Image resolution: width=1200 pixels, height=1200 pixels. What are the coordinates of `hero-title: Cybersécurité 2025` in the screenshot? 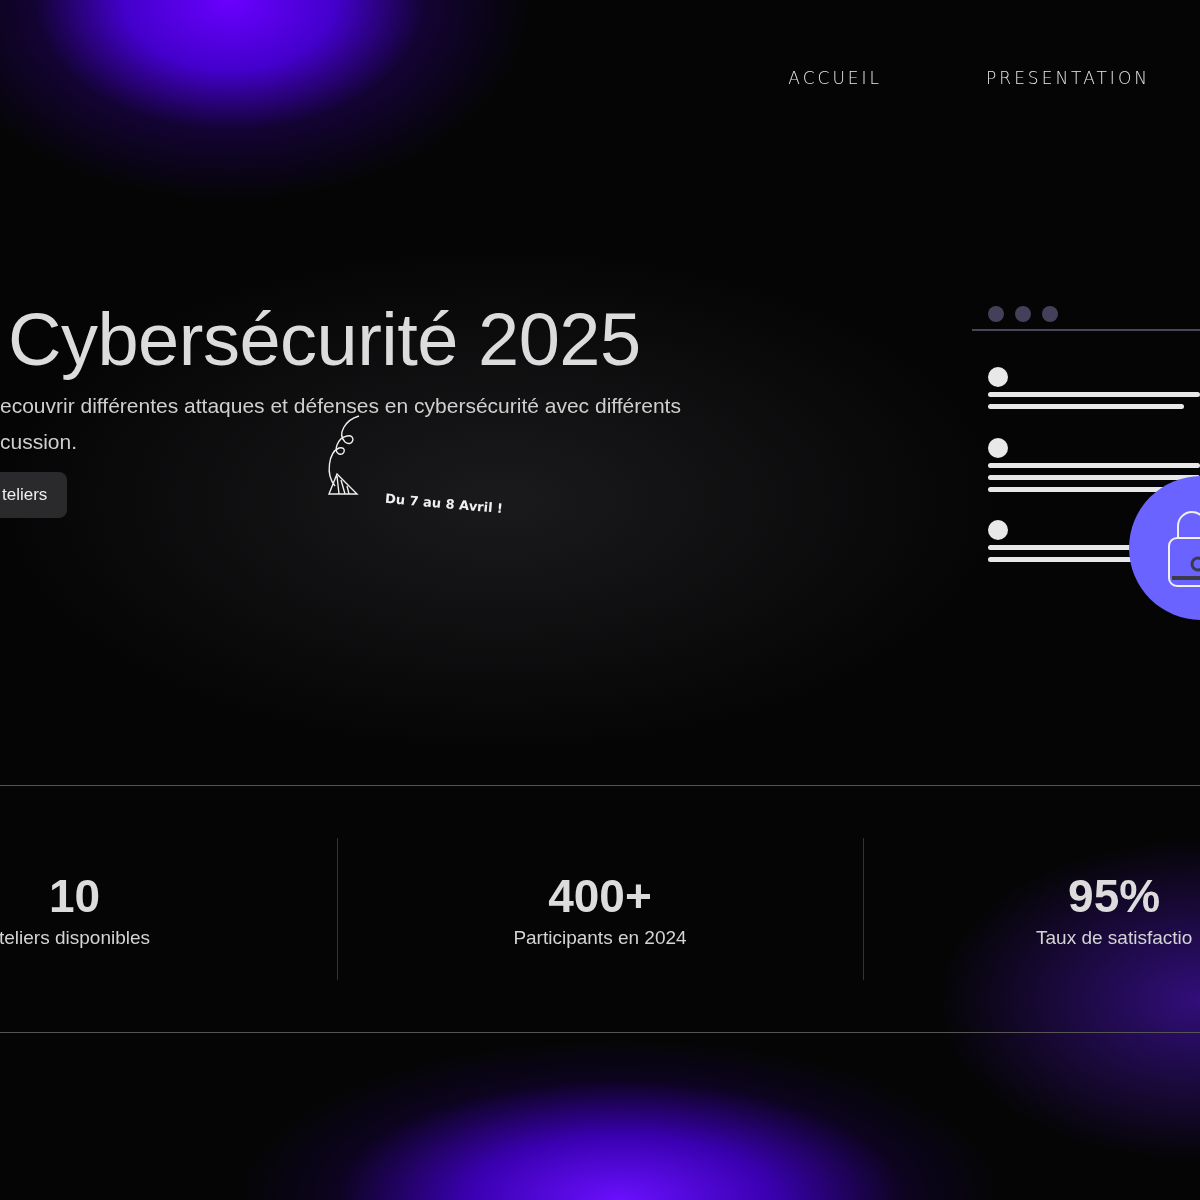 It's located at (325, 340).